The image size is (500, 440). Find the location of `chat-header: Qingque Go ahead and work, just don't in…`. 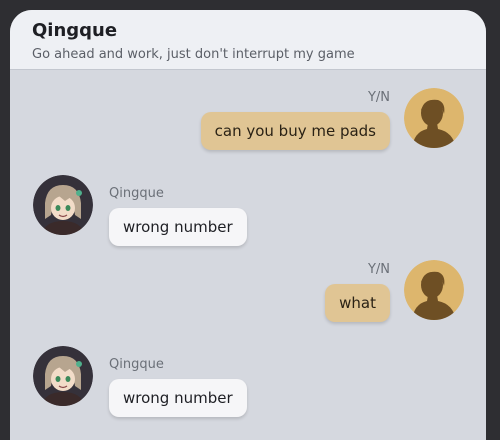

chat-header: Qingque Go ahead and work, just don't in… is located at coordinates (248, 40).